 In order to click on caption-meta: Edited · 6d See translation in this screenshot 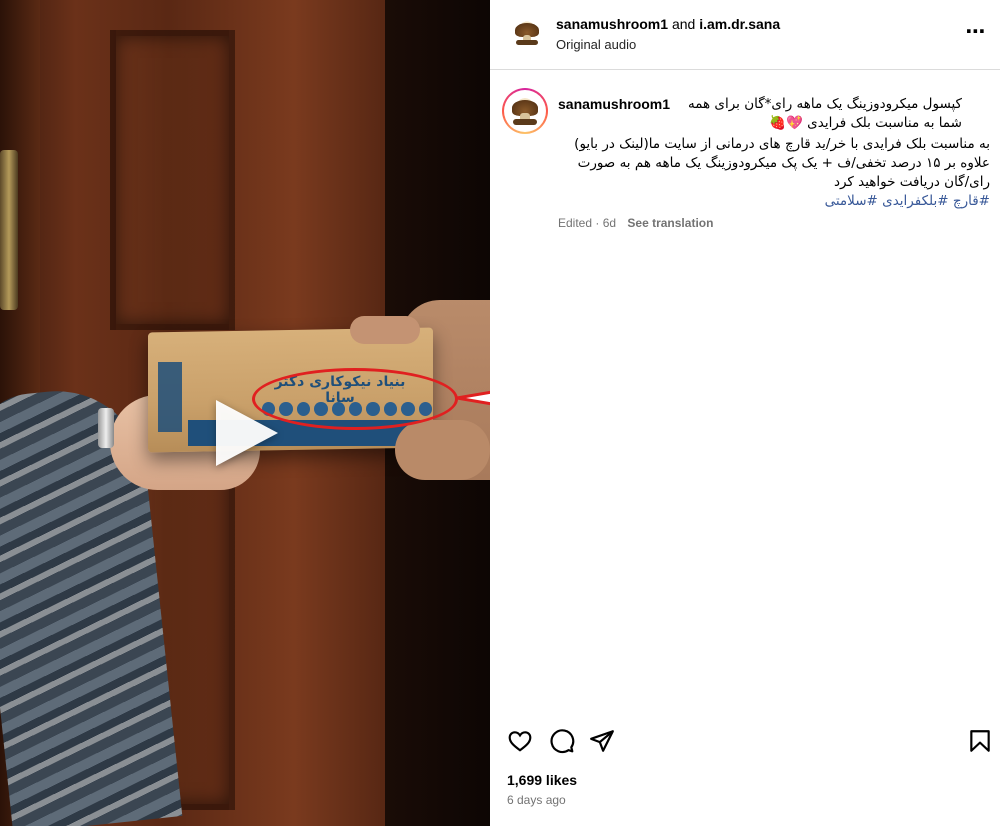, I will do `click(636, 223)`.